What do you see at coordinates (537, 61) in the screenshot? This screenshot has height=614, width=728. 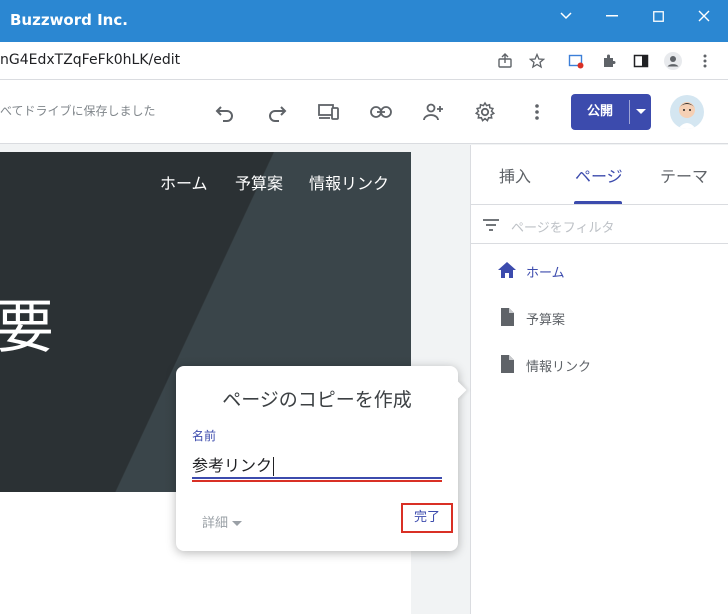 I see `star-icon` at bounding box center [537, 61].